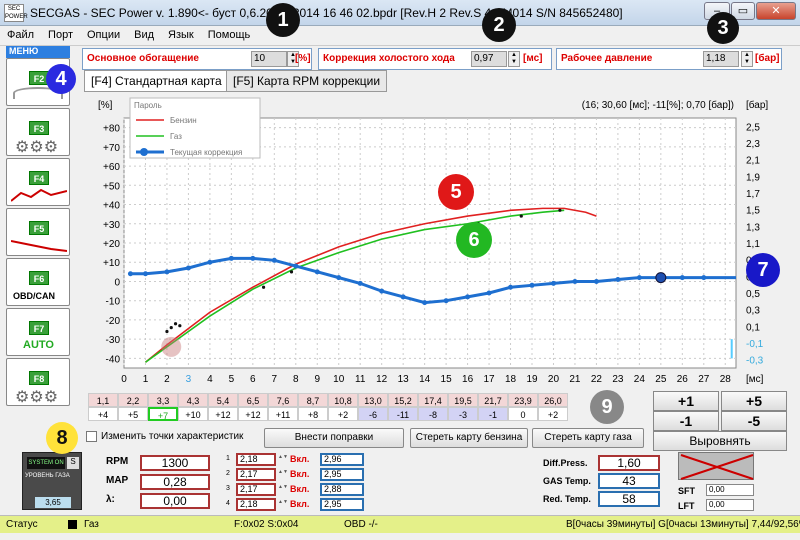 The width and height of the screenshot is (800, 540). What do you see at coordinates (523, 414) in the screenshot?
I see `correction-cell: 0` at bounding box center [523, 414].